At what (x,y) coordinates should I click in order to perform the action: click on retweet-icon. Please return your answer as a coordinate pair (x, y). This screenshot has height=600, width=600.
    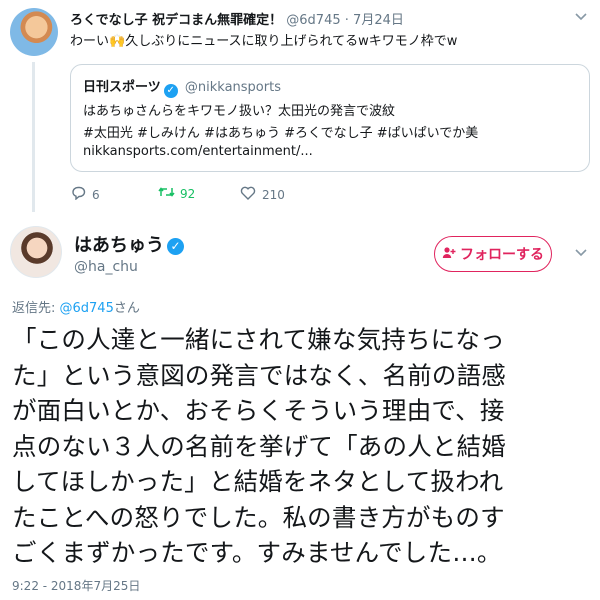
    Looking at the image, I should click on (166, 194).